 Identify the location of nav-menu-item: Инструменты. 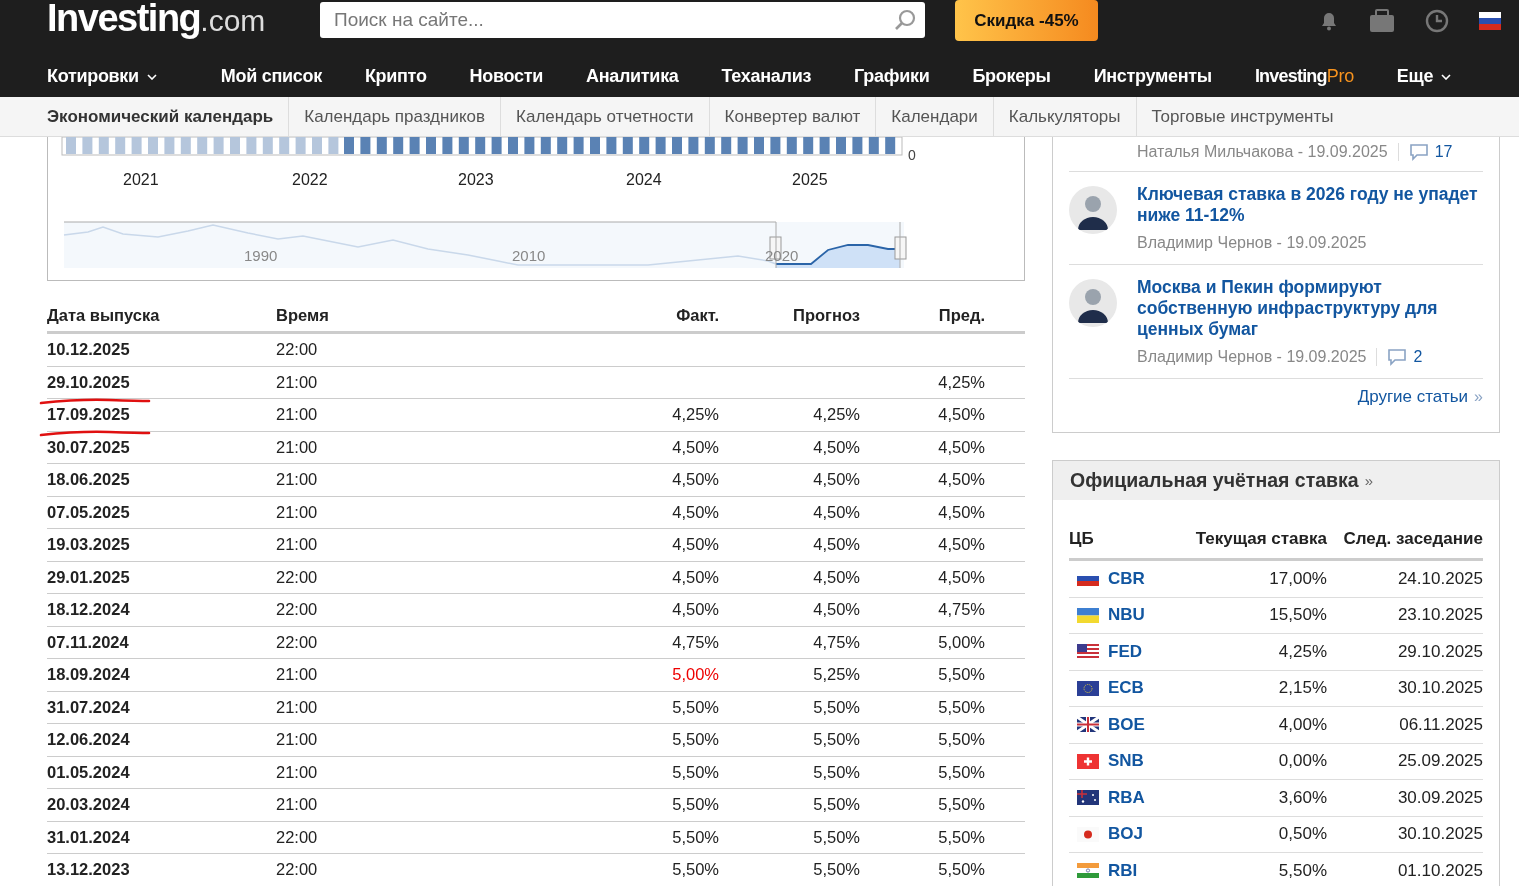
(1152, 76).